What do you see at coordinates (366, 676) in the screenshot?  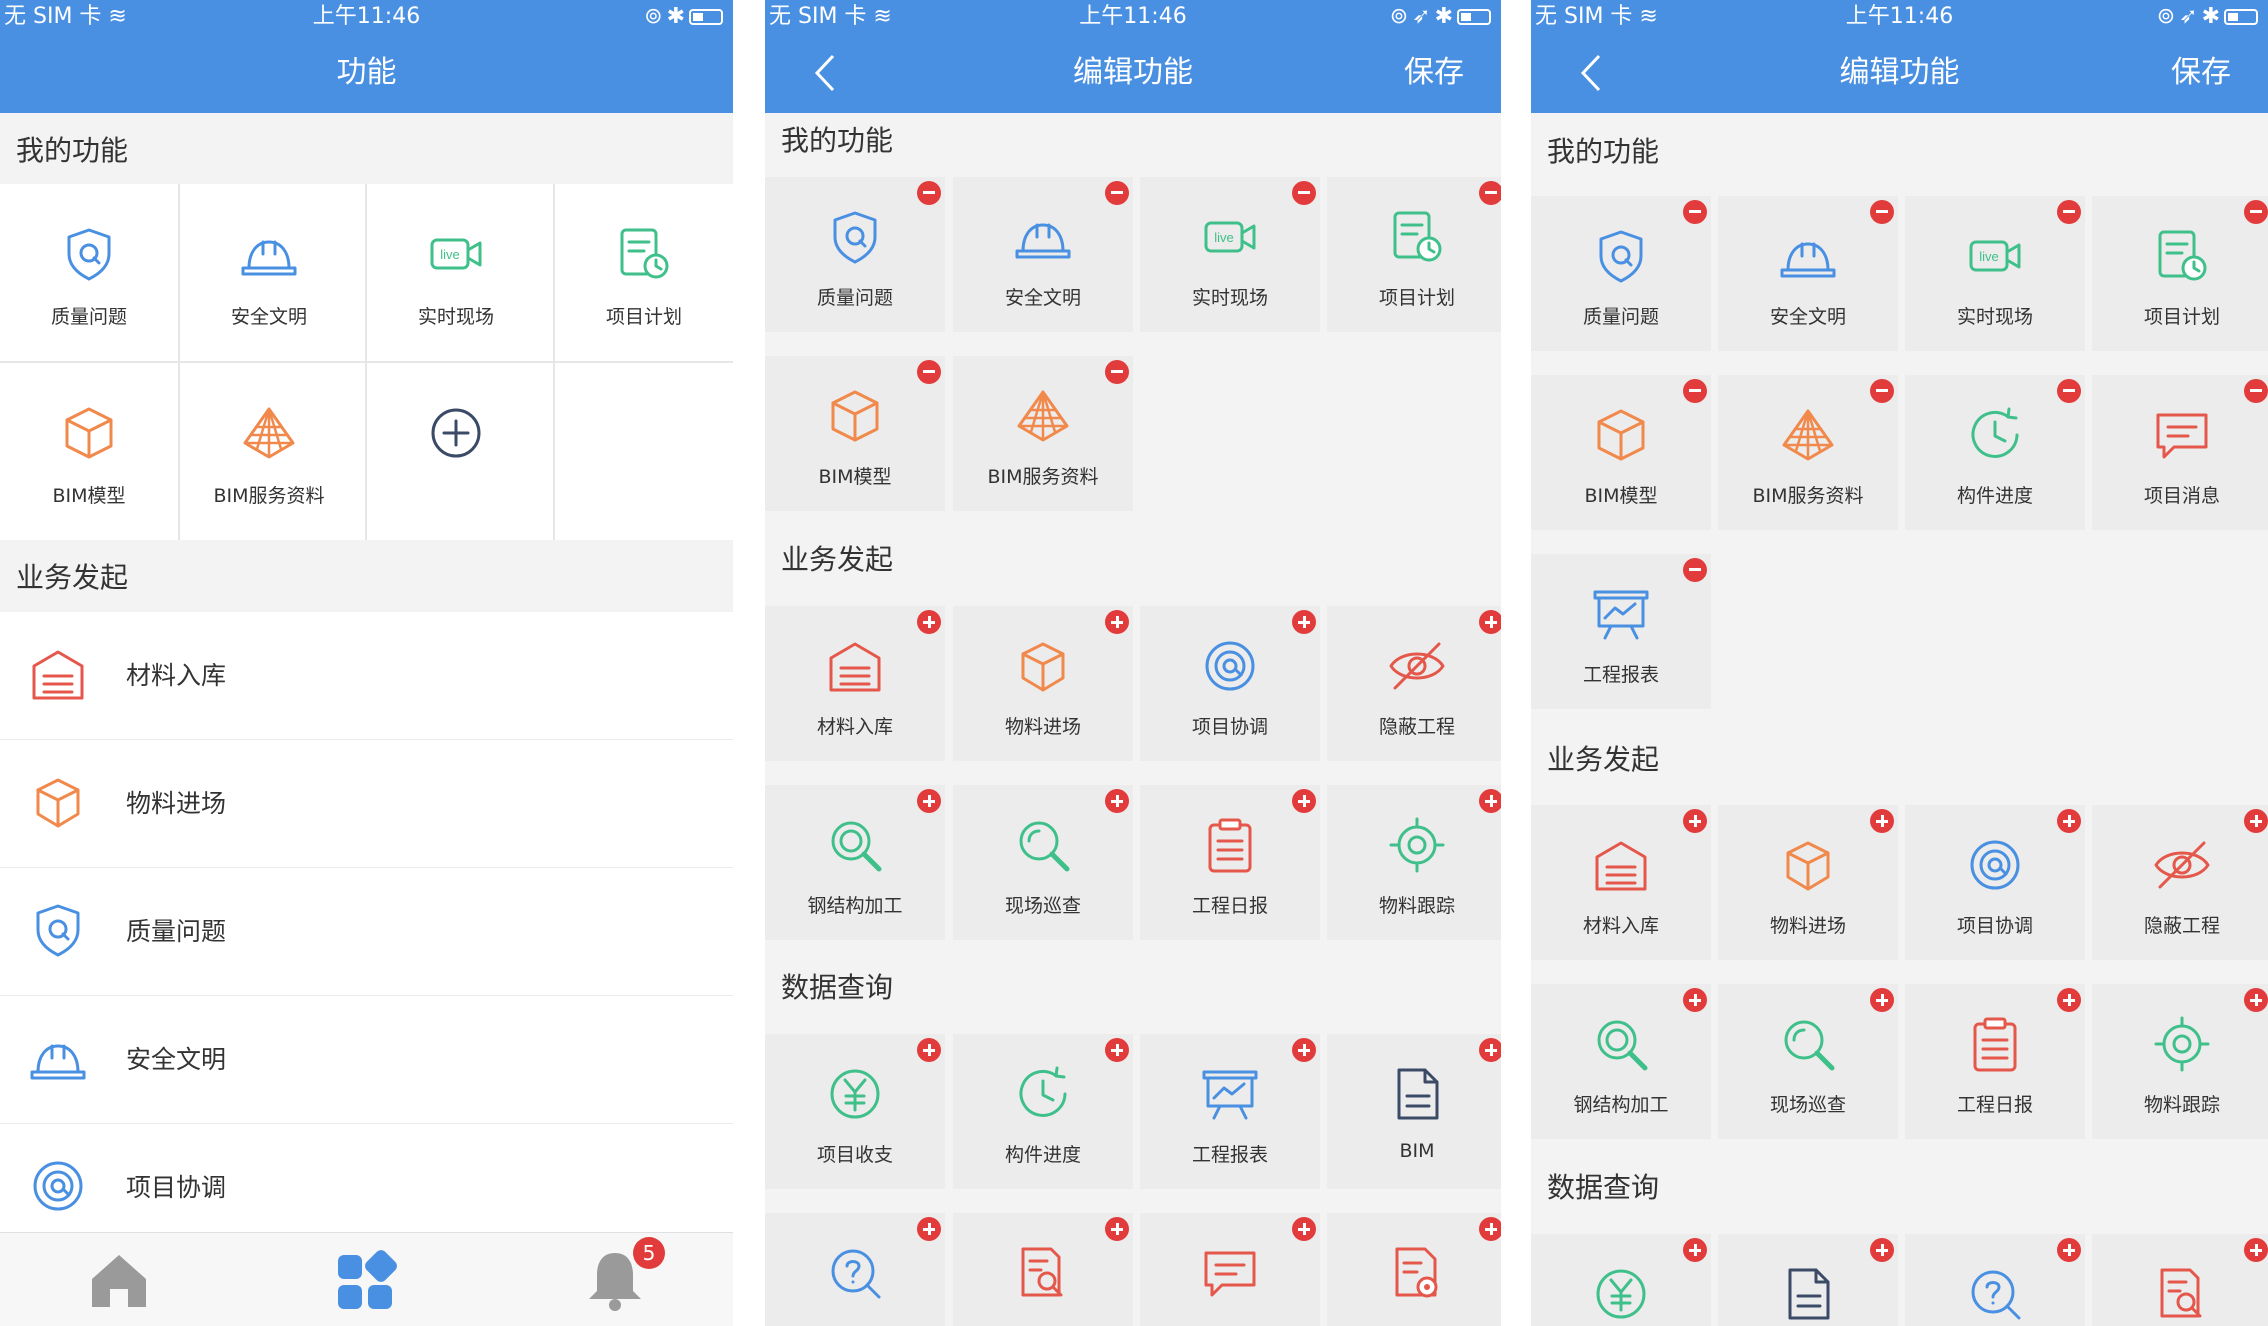 I see `list-item: 材料入库` at bounding box center [366, 676].